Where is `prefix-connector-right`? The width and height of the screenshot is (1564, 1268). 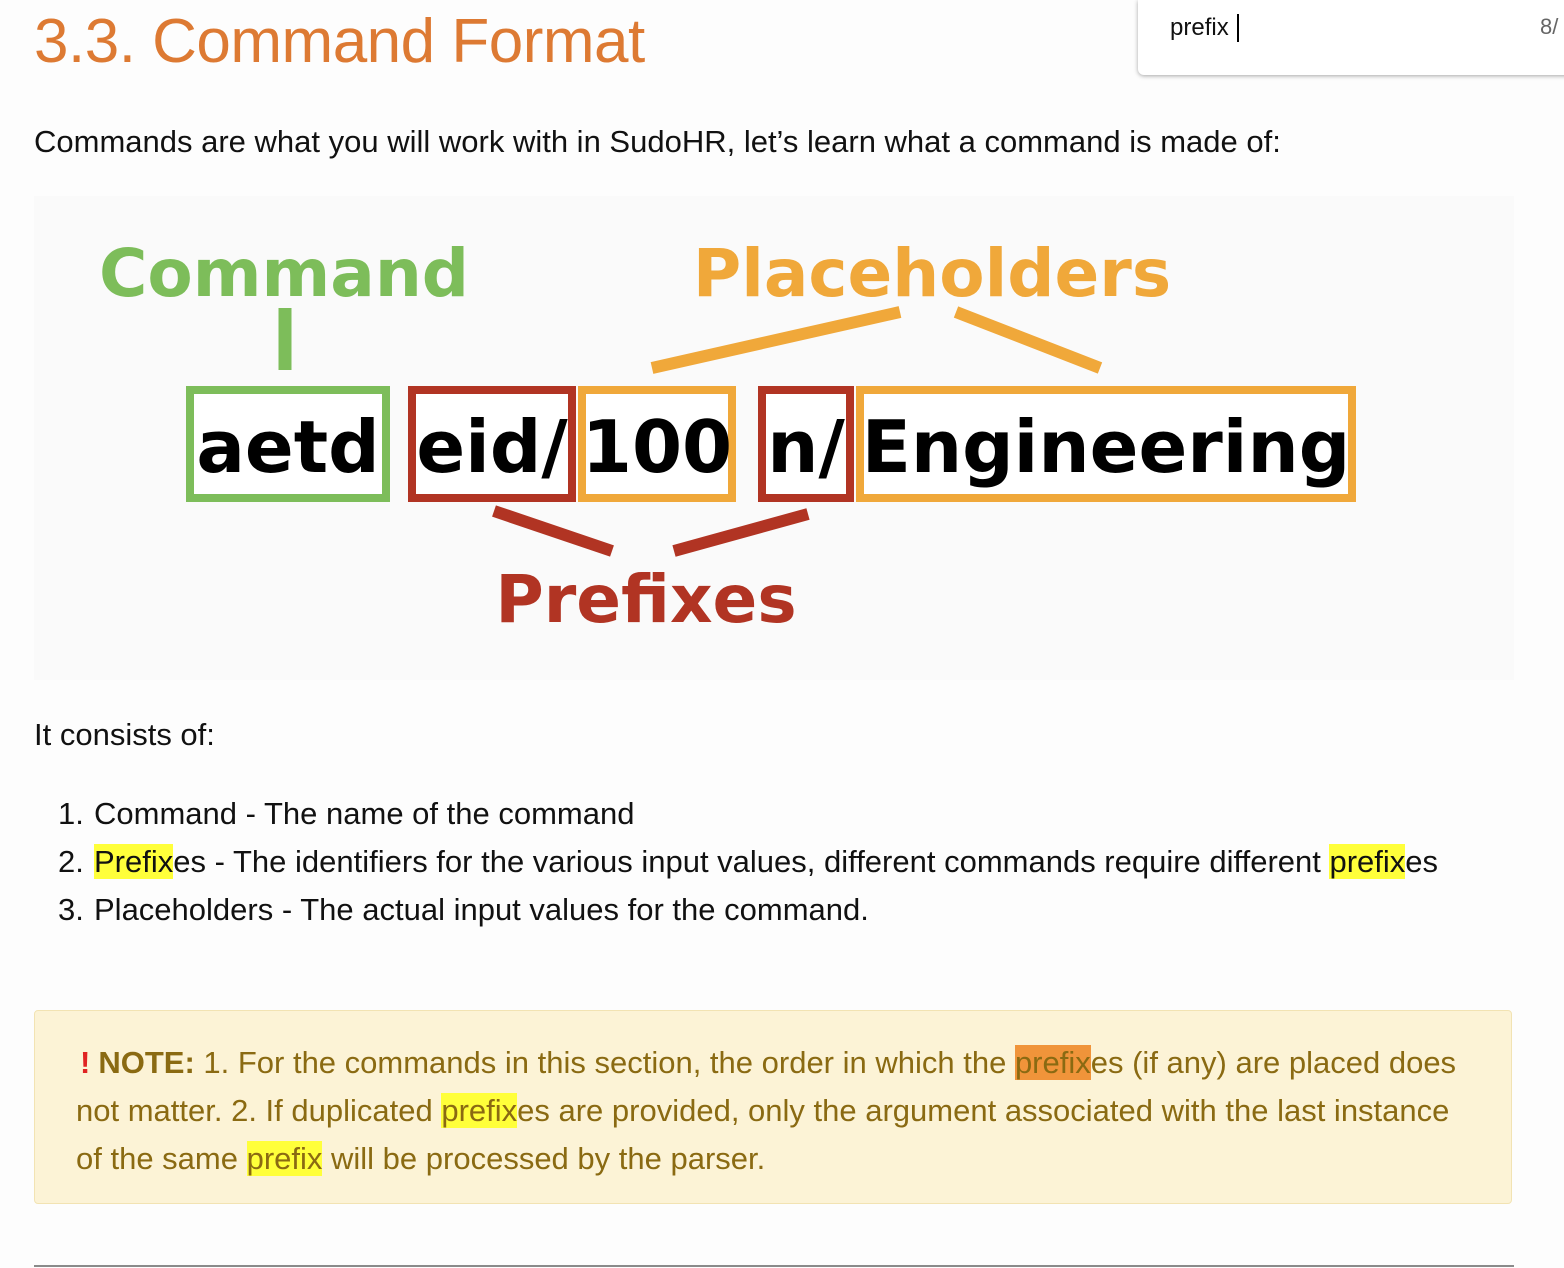
prefix-connector-right is located at coordinates (741, 532).